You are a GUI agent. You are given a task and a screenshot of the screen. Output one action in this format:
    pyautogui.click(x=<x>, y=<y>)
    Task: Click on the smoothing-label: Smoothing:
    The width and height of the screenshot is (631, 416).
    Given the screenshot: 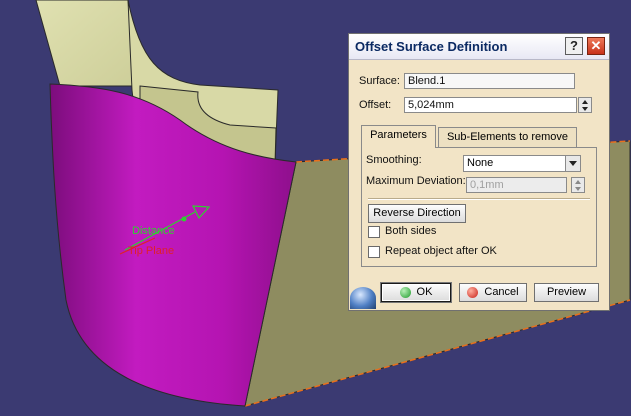 What is the action you would take?
    pyautogui.click(x=394, y=160)
    